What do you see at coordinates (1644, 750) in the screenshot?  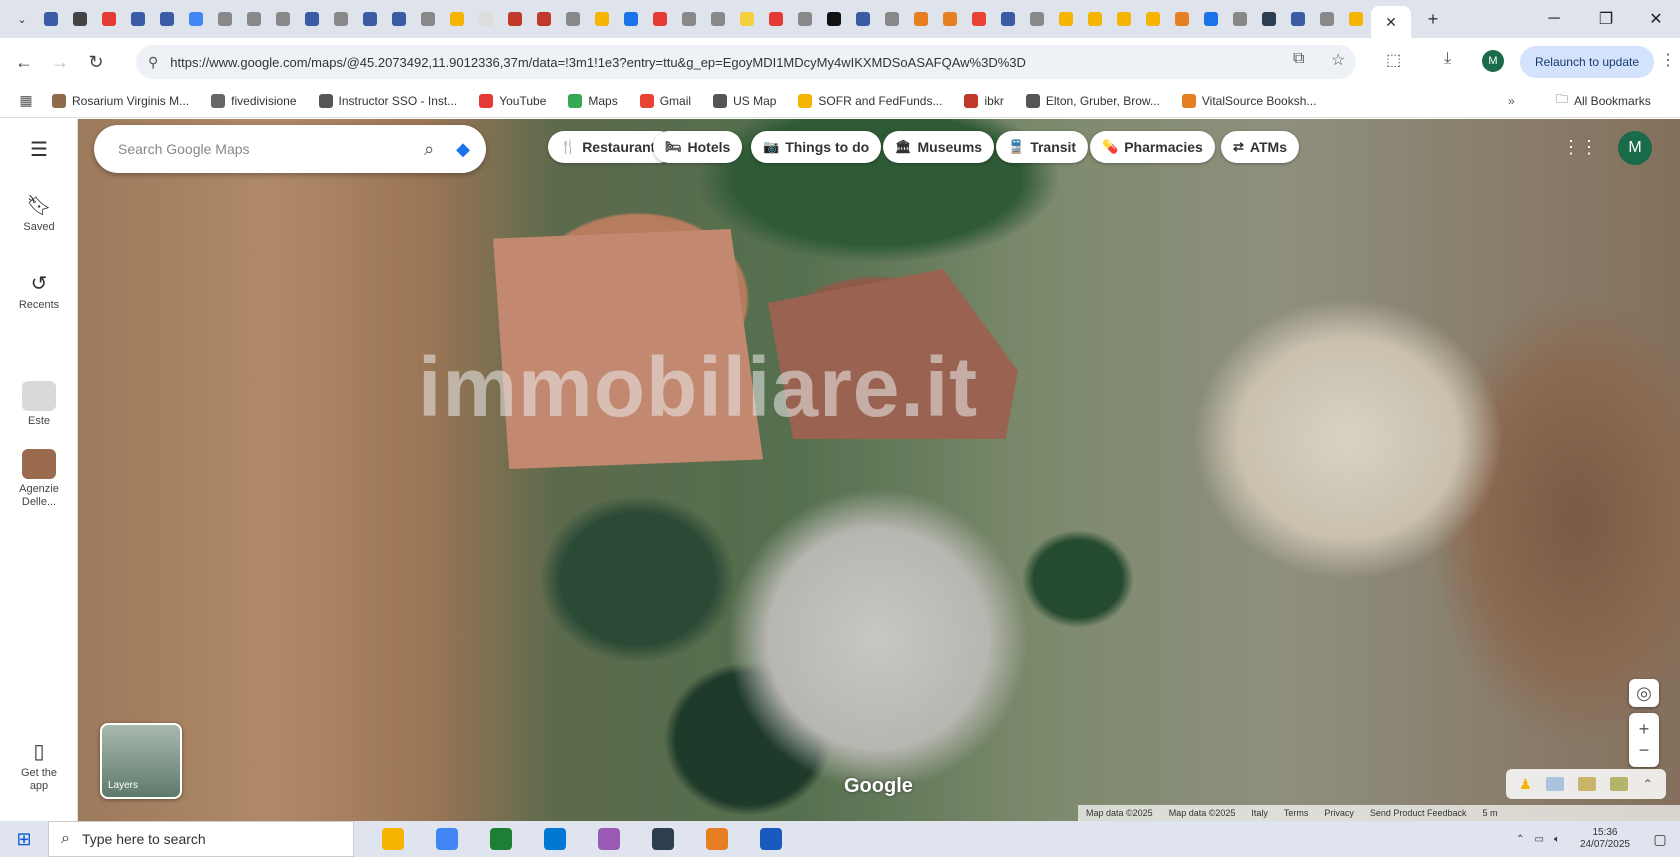 I see `zoom-out-button: −` at bounding box center [1644, 750].